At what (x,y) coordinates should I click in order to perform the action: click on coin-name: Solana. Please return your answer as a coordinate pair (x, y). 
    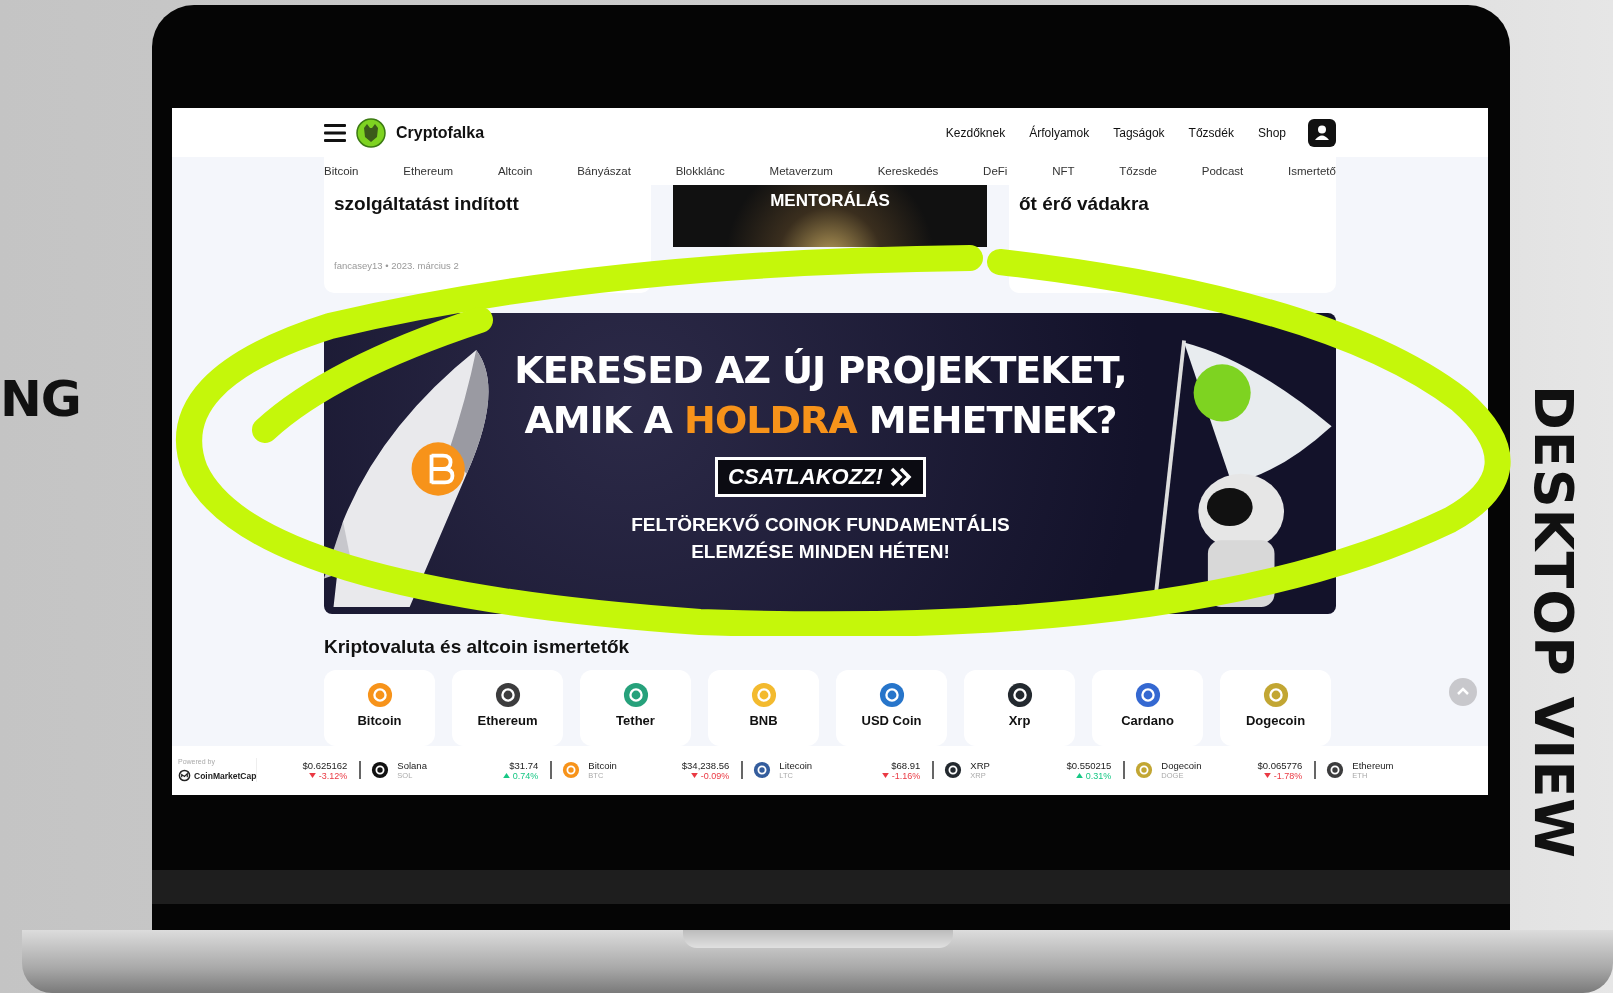
    Looking at the image, I should click on (412, 766).